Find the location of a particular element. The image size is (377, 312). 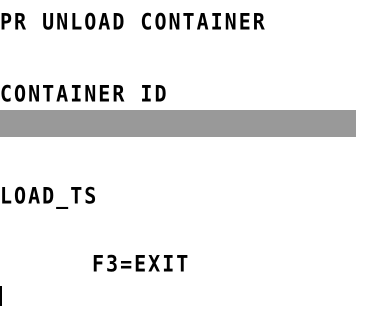

text-cursor is located at coordinates (1, 296).